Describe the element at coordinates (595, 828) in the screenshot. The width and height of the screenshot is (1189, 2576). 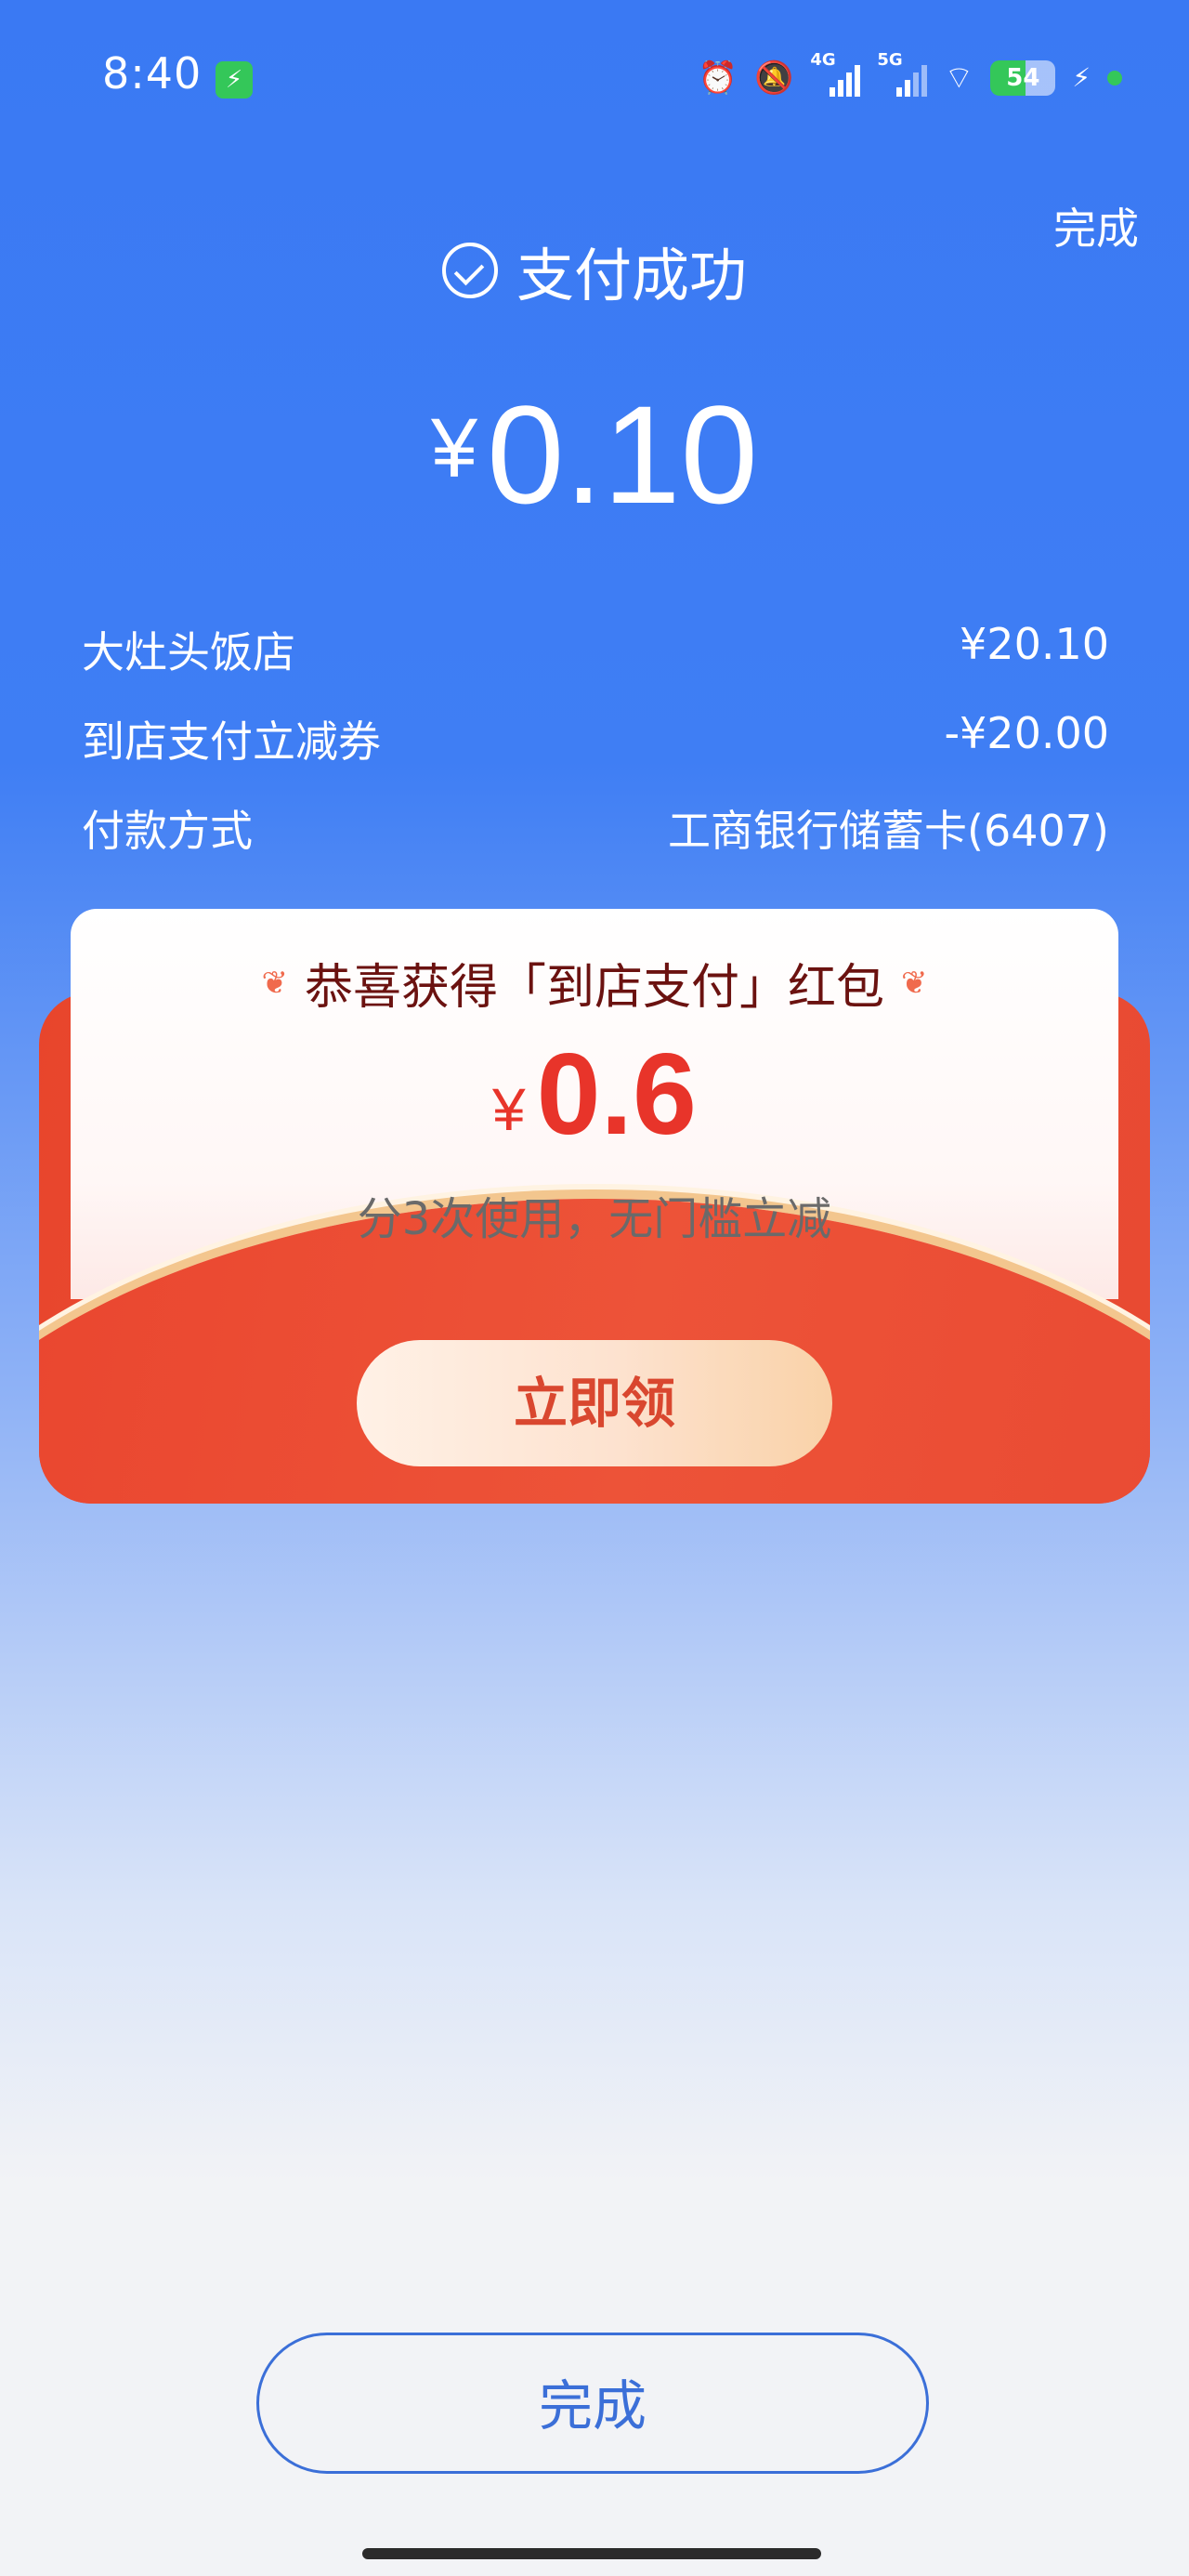
I see `detail-row-payment-method: 付款方式 工商银行储蓄卡(6407)` at that location.